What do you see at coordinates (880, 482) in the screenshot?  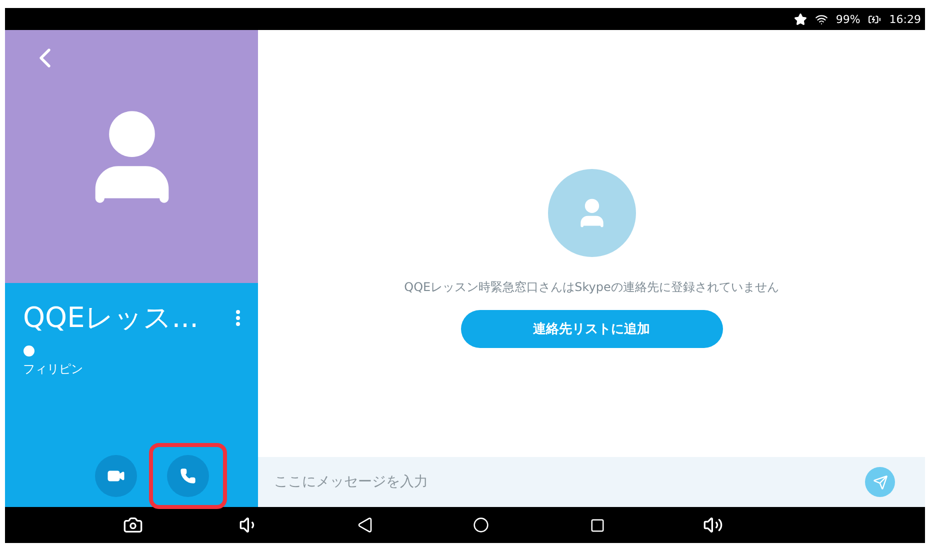 I see `paper-plane-icon` at bounding box center [880, 482].